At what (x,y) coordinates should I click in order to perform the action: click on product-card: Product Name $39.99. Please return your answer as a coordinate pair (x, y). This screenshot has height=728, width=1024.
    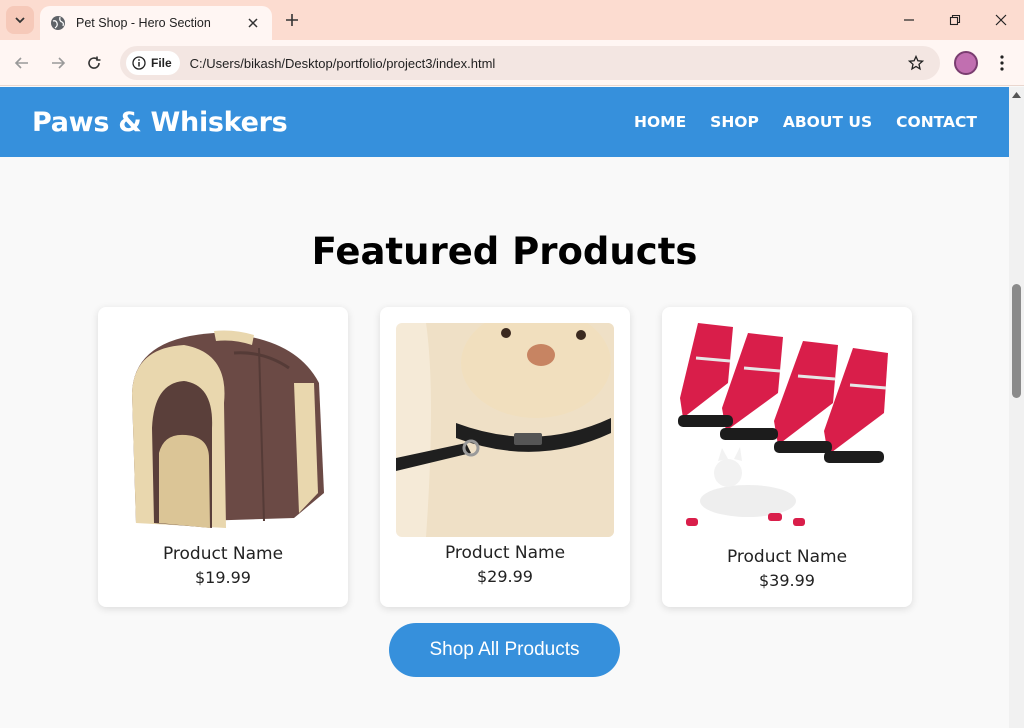
    Looking at the image, I should click on (787, 457).